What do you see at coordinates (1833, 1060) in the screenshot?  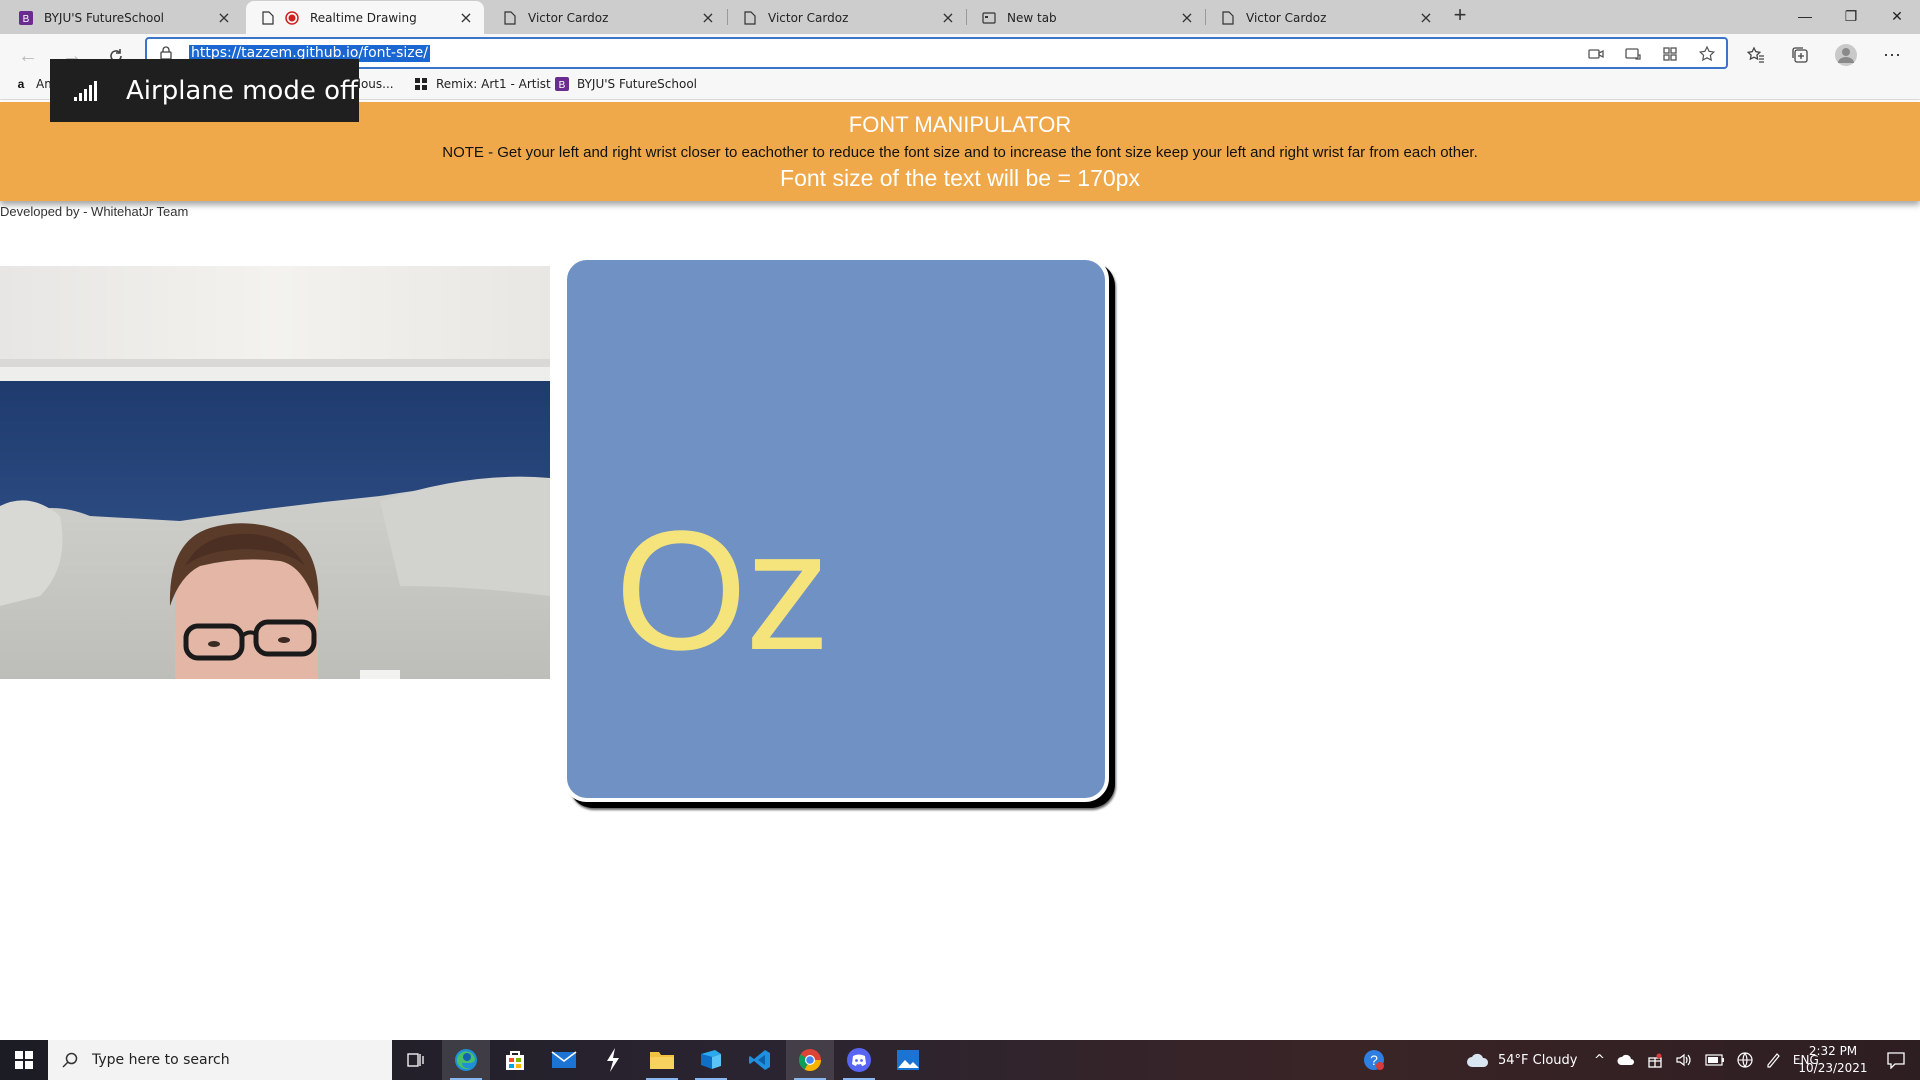 I see `clock: 2:32 PM 10/23/2021` at bounding box center [1833, 1060].